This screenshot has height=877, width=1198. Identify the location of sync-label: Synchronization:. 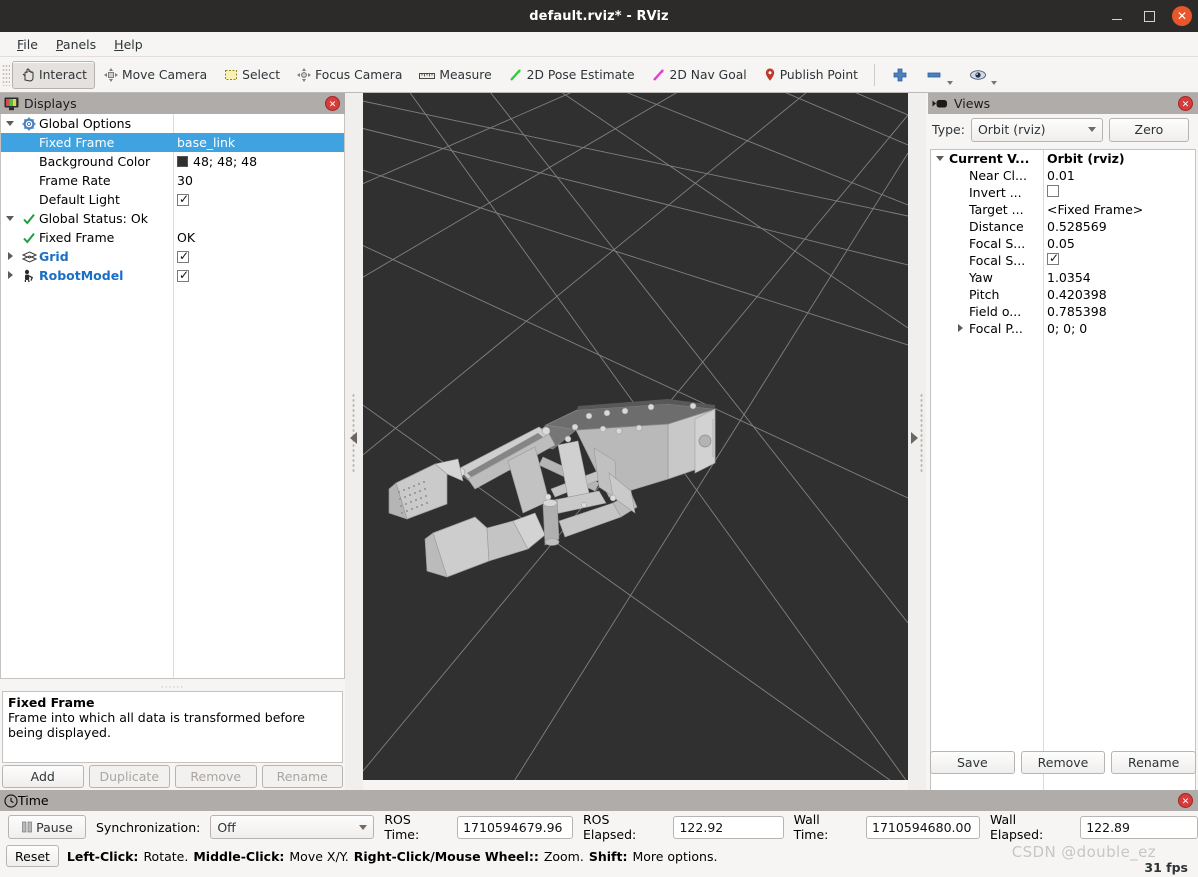
(148, 827).